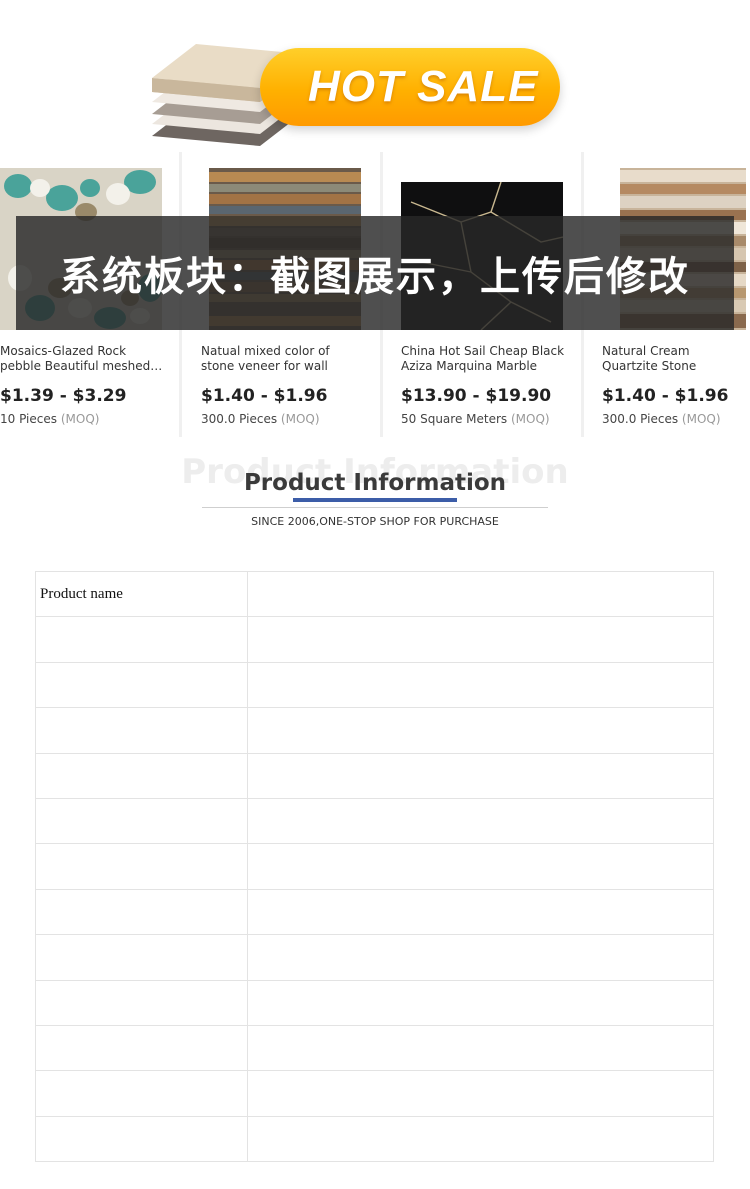 The height and width of the screenshot is (1189, 750). I want to click on moq-quantity: 50 Square Meters, so click(454, 419).